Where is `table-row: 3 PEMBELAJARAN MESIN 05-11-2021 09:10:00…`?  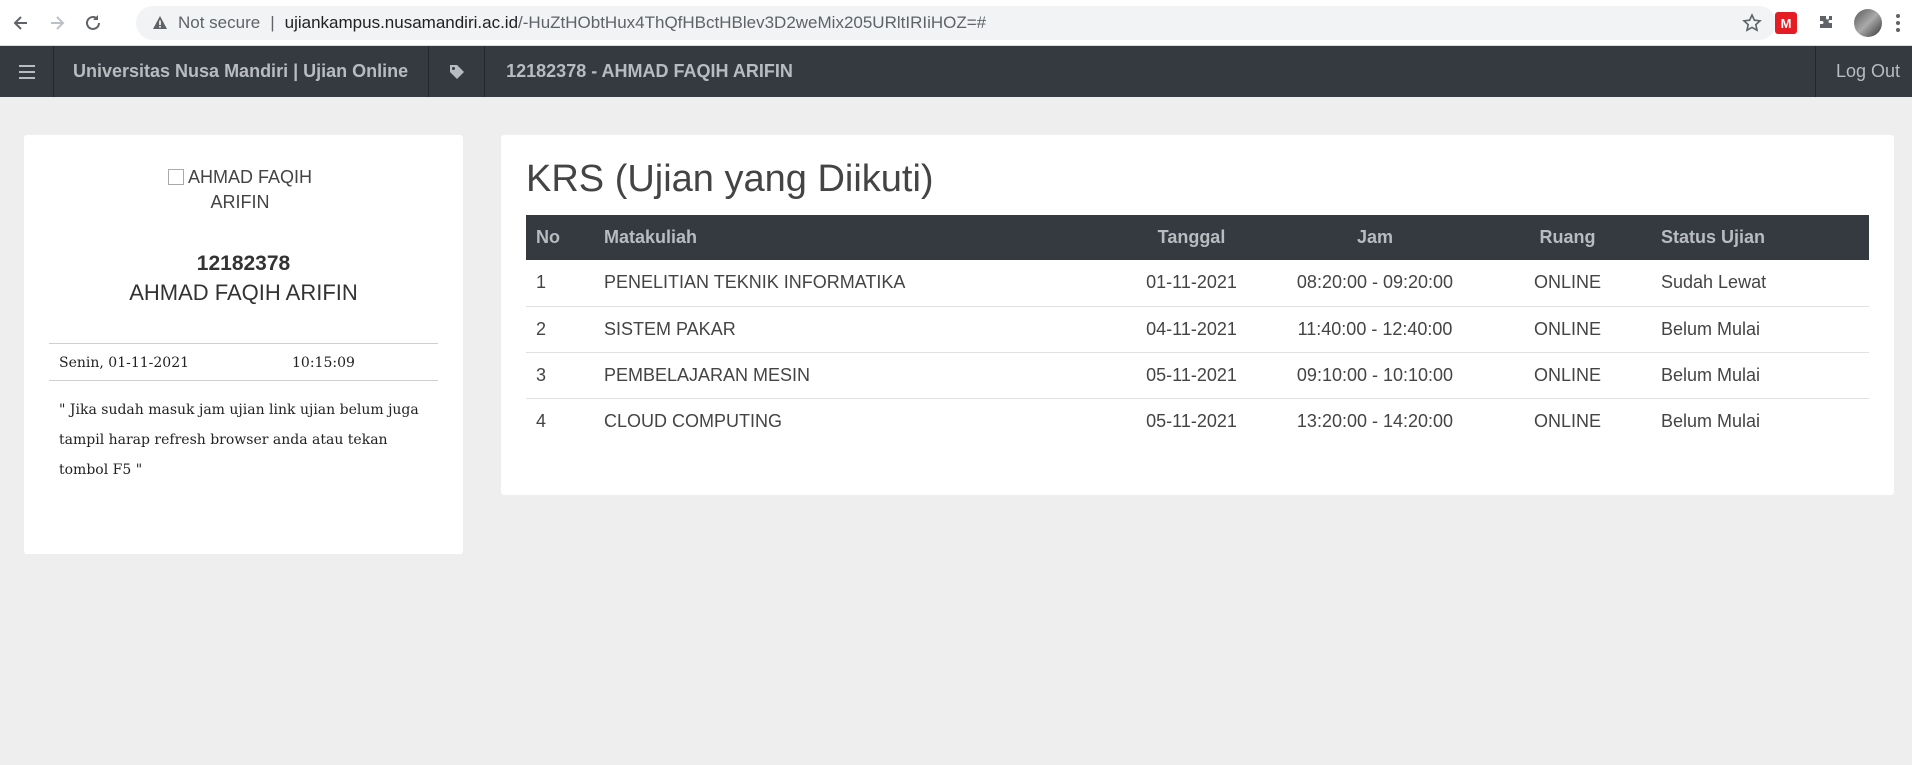 table-row: 3 PEMBELAJARAN MESIN 05-11-2021 09:10:00… is located at coordinates (1197, 375).